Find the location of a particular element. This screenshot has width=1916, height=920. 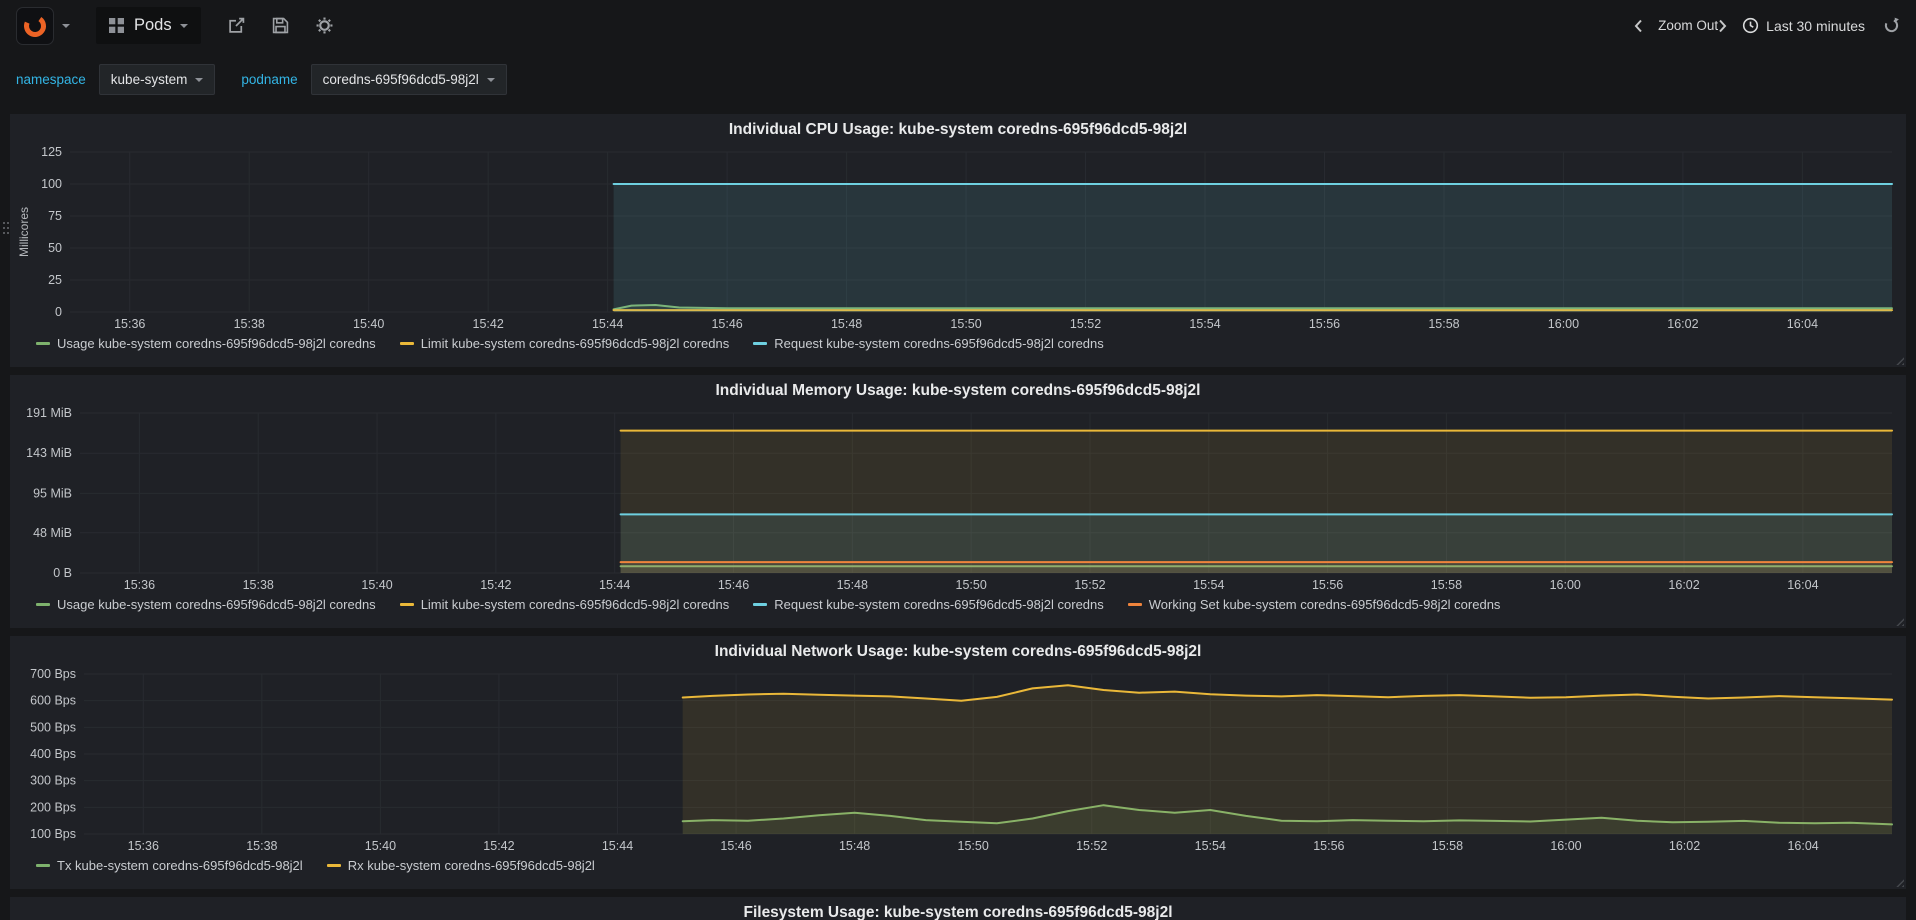

save-button is located at coordinates (280, 25).